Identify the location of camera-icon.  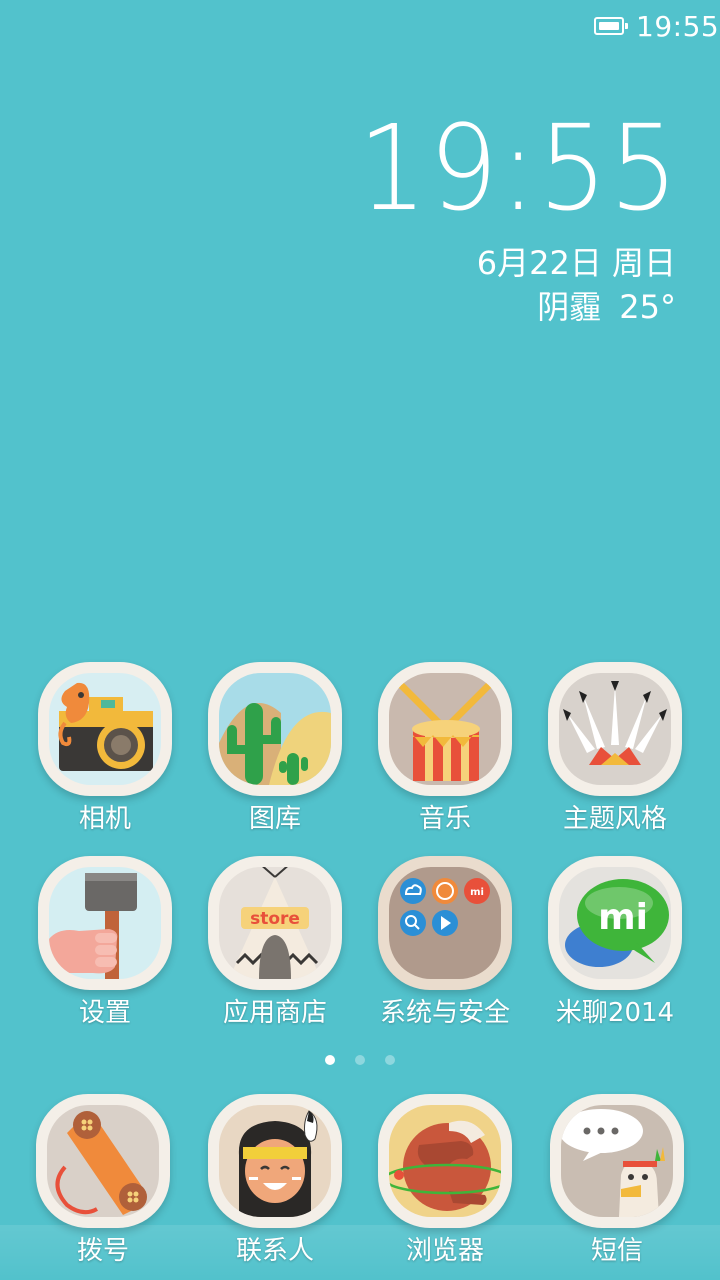
(105, 729).